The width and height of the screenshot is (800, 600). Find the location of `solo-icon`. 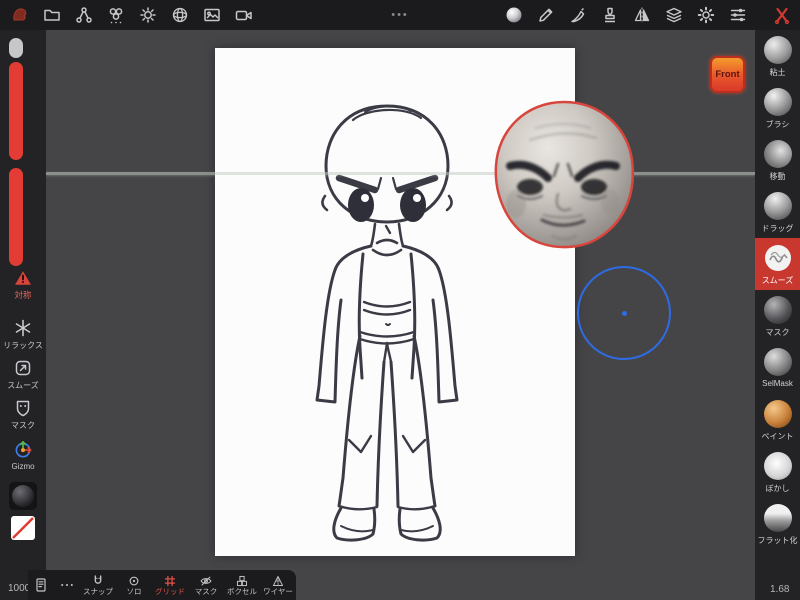

solo-icon is located at coordinates (134, 581).